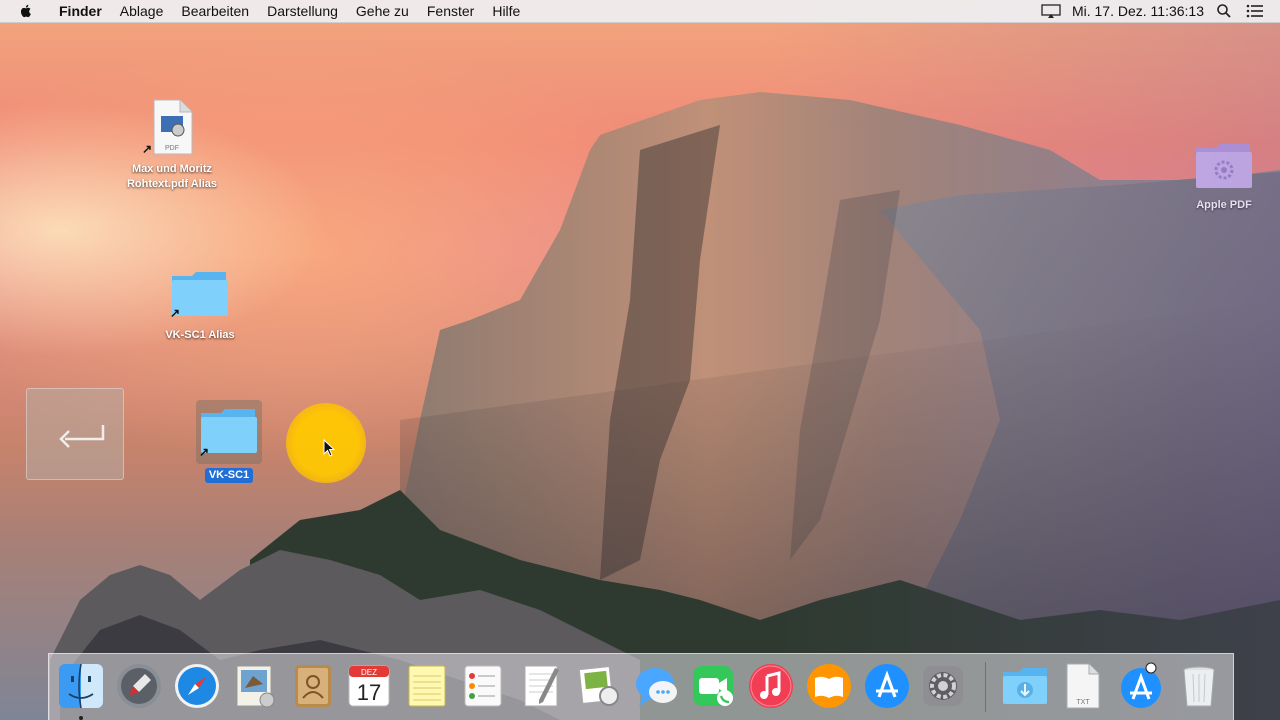 This screenshot has height=720, width=1280. I want to click on mouse-pointer-icon, so click(329, 448).